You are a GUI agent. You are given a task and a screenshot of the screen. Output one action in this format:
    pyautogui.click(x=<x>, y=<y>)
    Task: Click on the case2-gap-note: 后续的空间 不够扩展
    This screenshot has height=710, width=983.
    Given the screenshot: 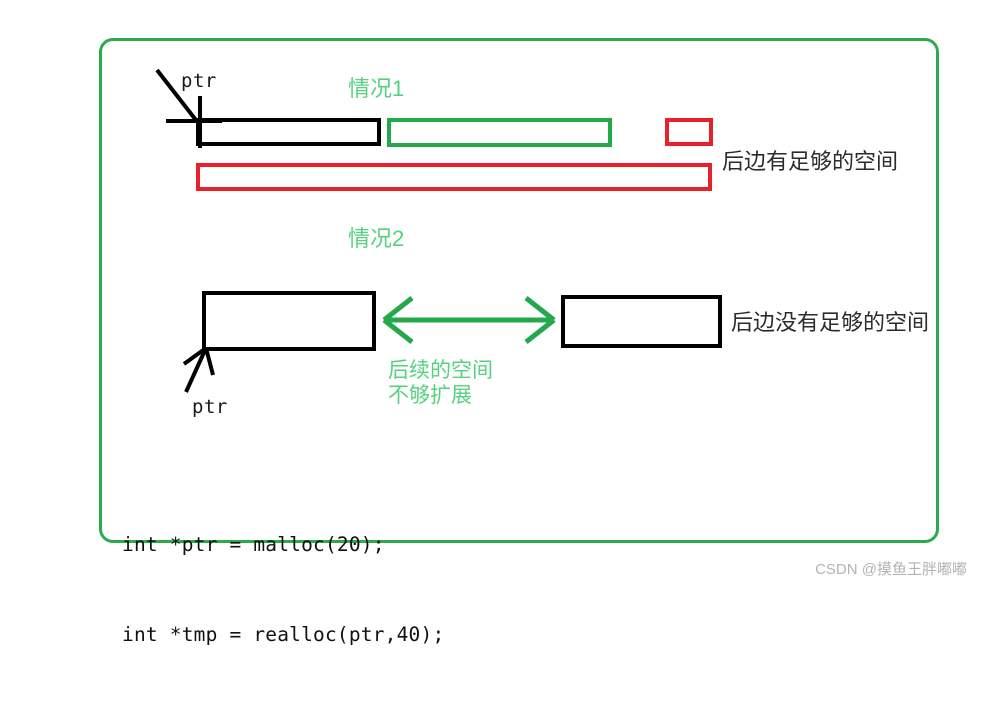 What is the action you would take?
    pyautogui.click(x=440, y=384)
    